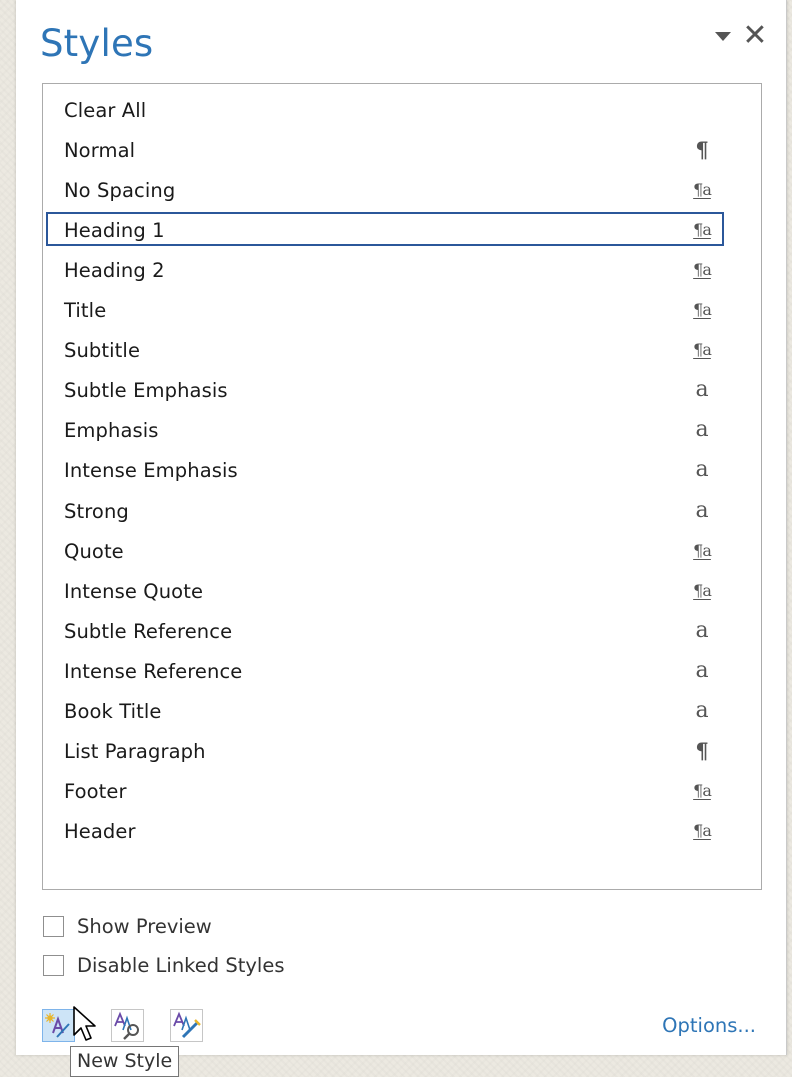  Describe the element at coordinates (385, 550) in the screenshot. I see `style-item: Quote ¶a` at that location.